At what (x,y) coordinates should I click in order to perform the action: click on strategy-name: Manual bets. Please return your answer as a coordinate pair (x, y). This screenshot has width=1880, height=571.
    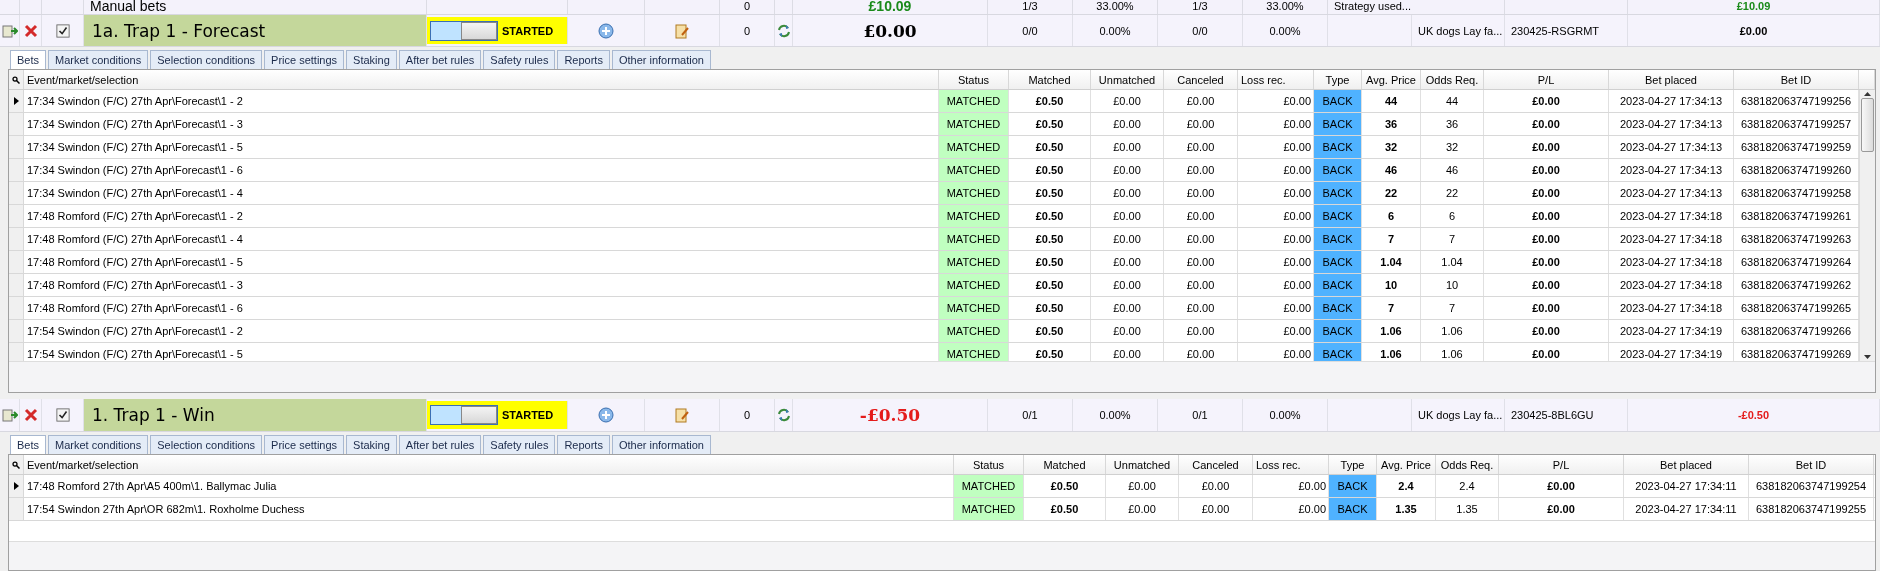
    Looking at the image, I should click on (255, 7).